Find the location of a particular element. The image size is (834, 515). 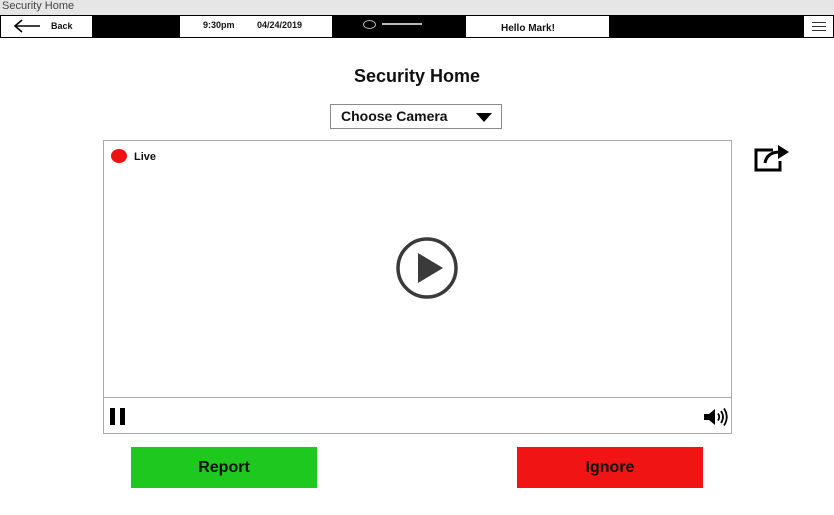

back-arrow-icon is located at coordinates (26, 26).